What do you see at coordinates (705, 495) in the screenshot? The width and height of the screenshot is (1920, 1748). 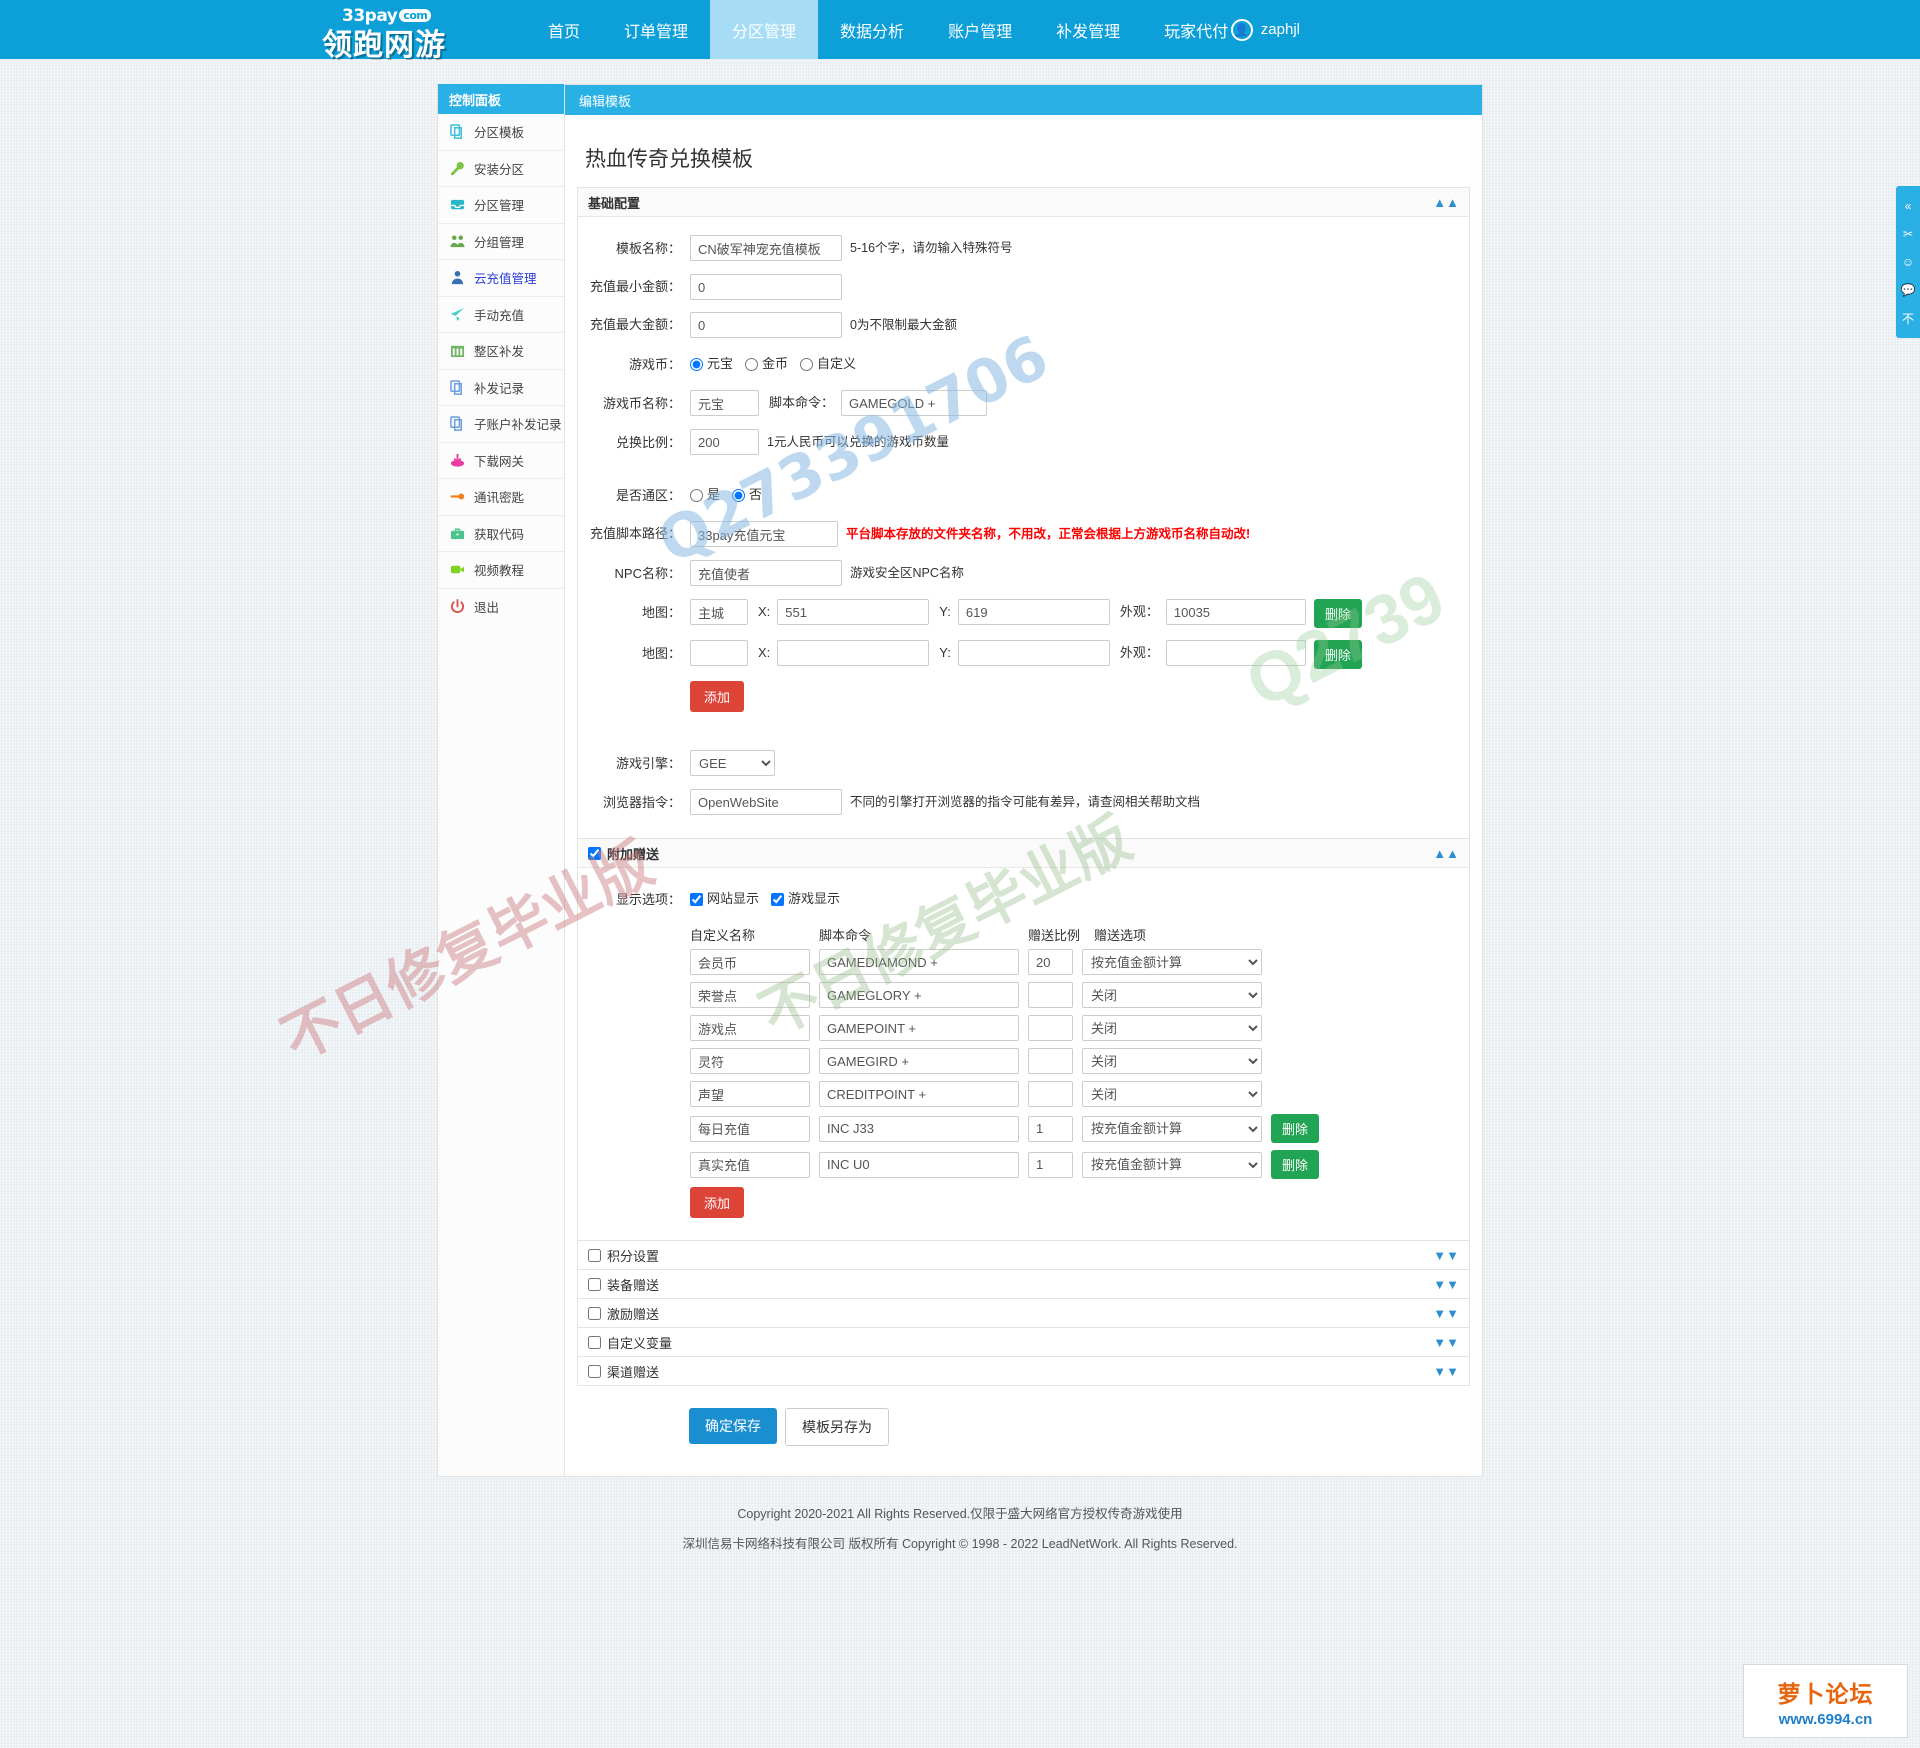 I see `crosszone-option-yes: 是` at bounding box center [705, 495].